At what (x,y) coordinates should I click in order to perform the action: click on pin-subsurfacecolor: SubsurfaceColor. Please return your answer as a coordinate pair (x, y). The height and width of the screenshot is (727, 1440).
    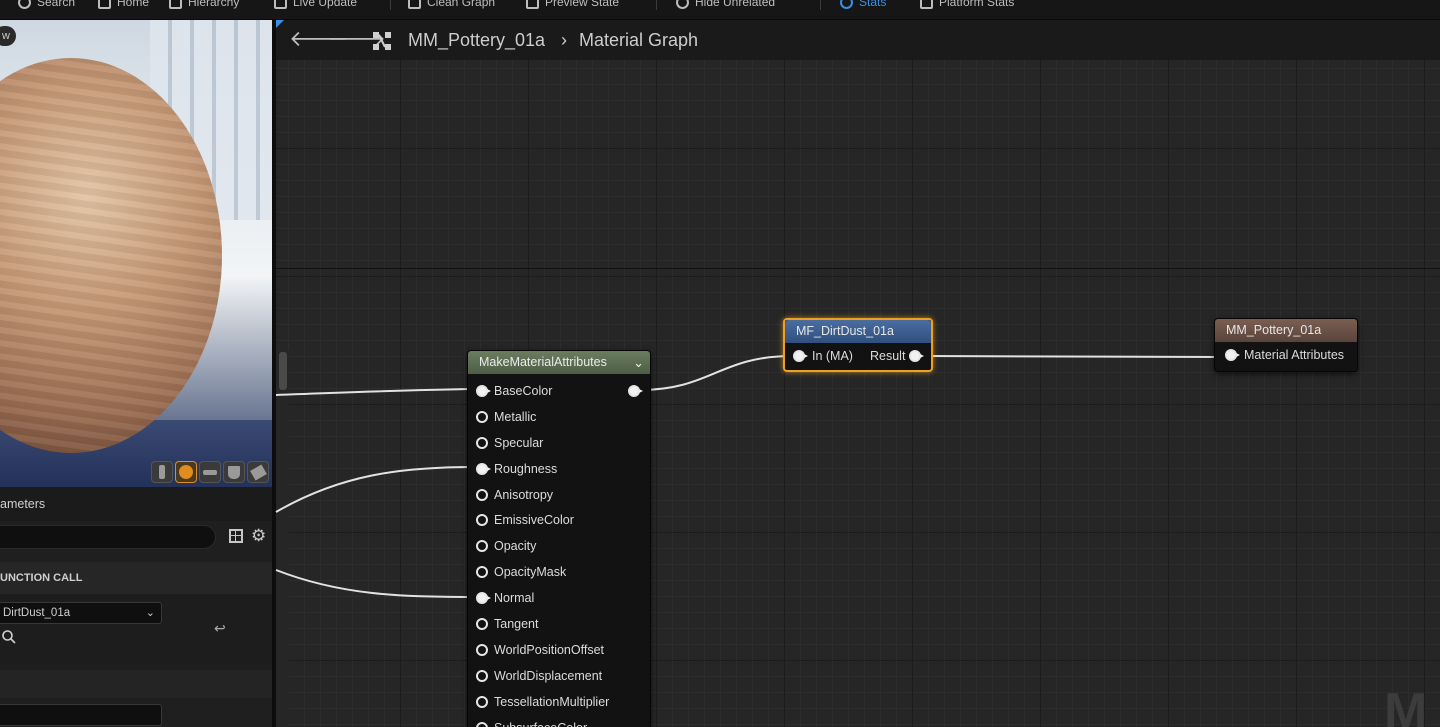
    Looking at the image, I should click on (559, 721).